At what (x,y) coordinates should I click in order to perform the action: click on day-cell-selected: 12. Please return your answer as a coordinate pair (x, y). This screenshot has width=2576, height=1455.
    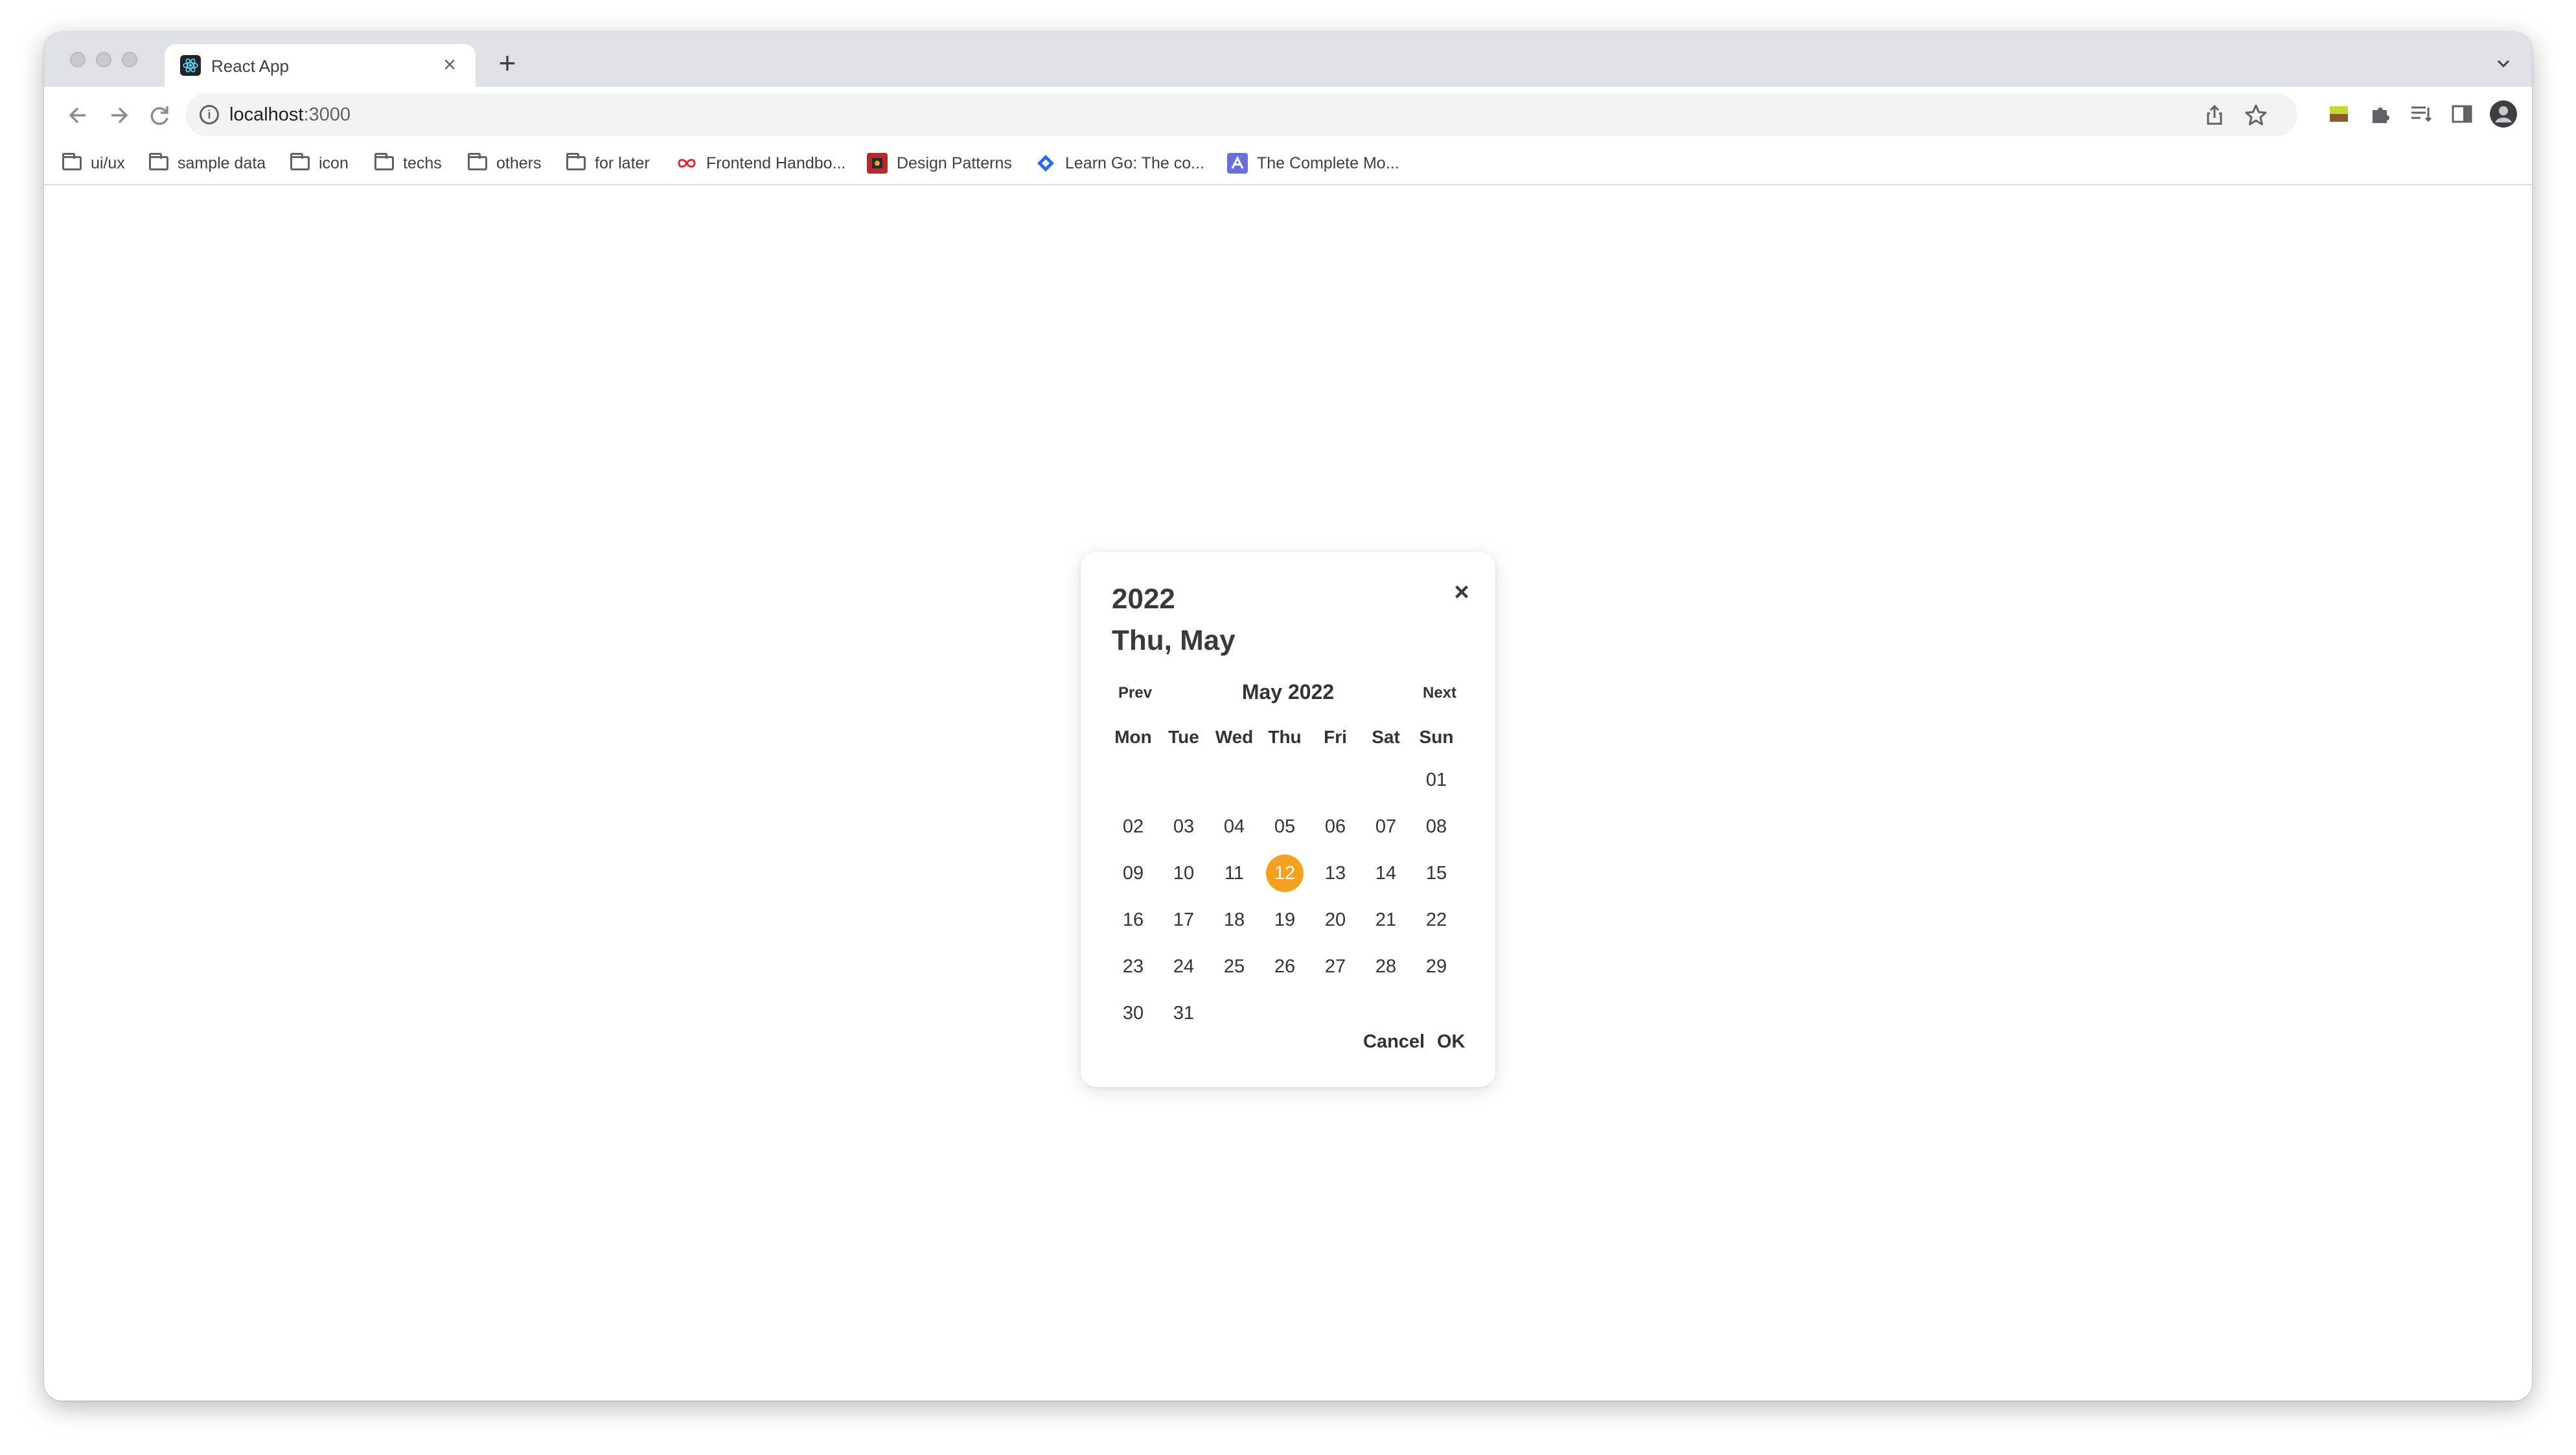
    Looking at the image, I should click on (1284, 873).